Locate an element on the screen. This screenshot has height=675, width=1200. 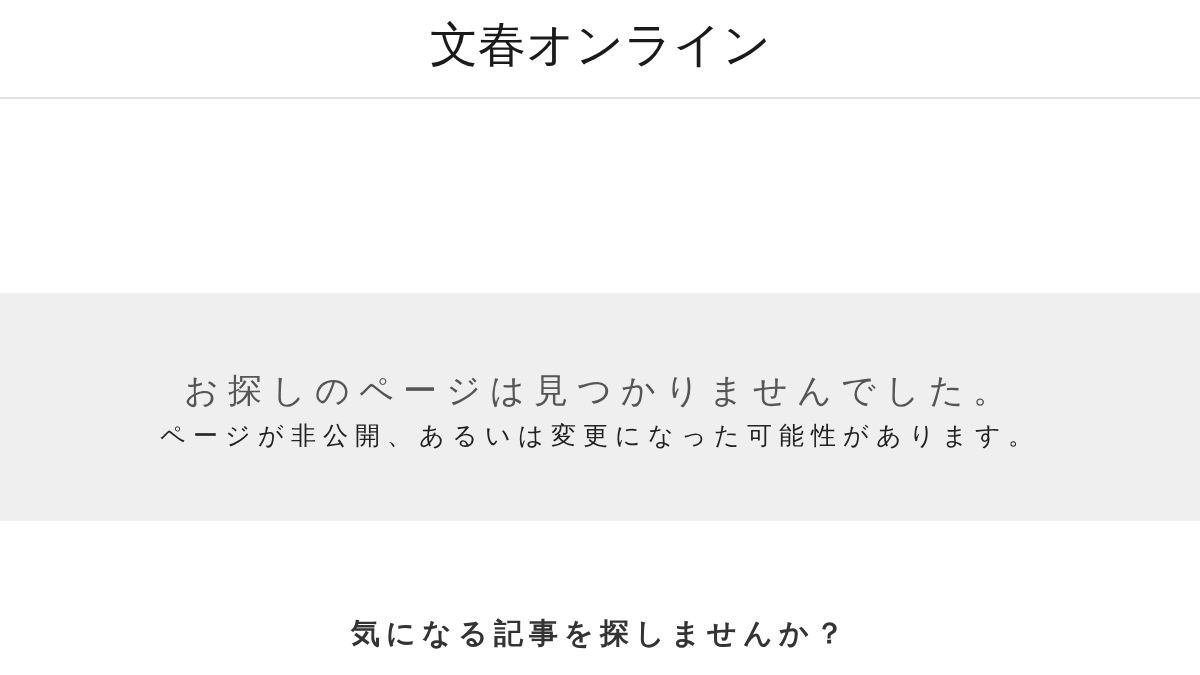
site-logo: 文春オンライン is located at coordinates (600, 44).